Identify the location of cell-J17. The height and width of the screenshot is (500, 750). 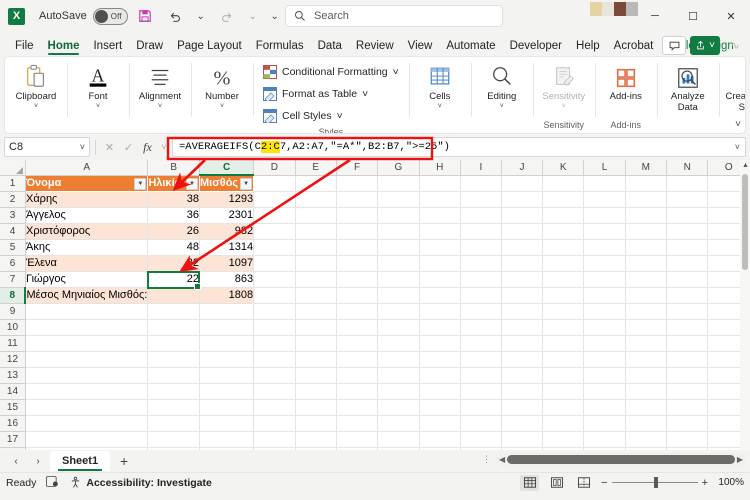
(522, 439).